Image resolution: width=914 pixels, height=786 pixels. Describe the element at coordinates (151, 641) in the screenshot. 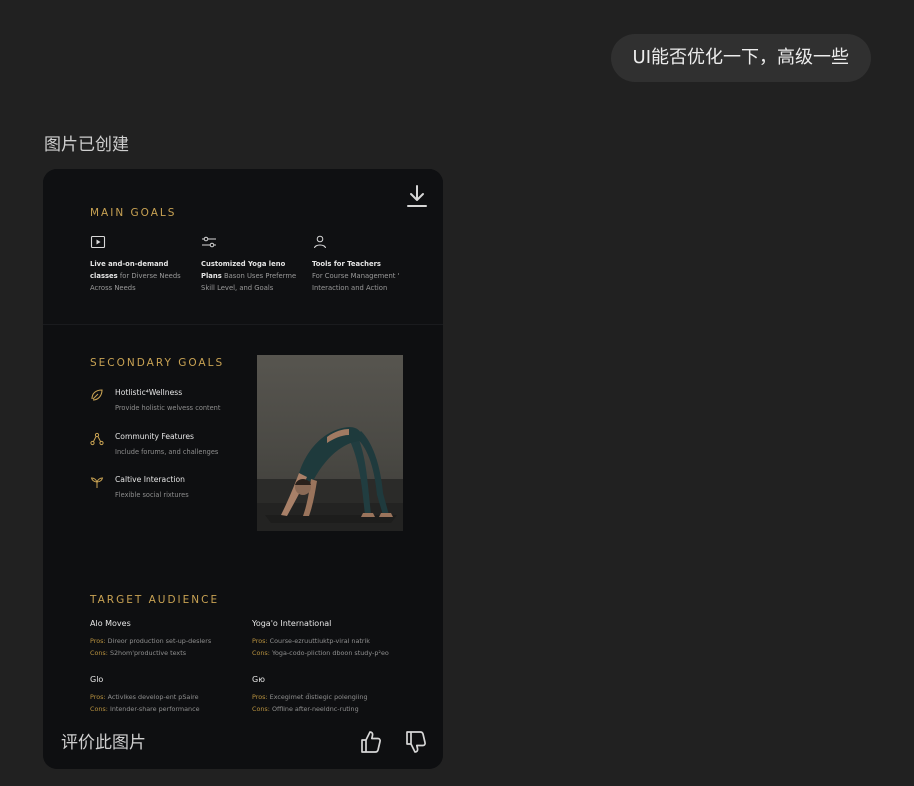

I see `audience-pros: Pros: Direor production set-up-deslers` at that location.